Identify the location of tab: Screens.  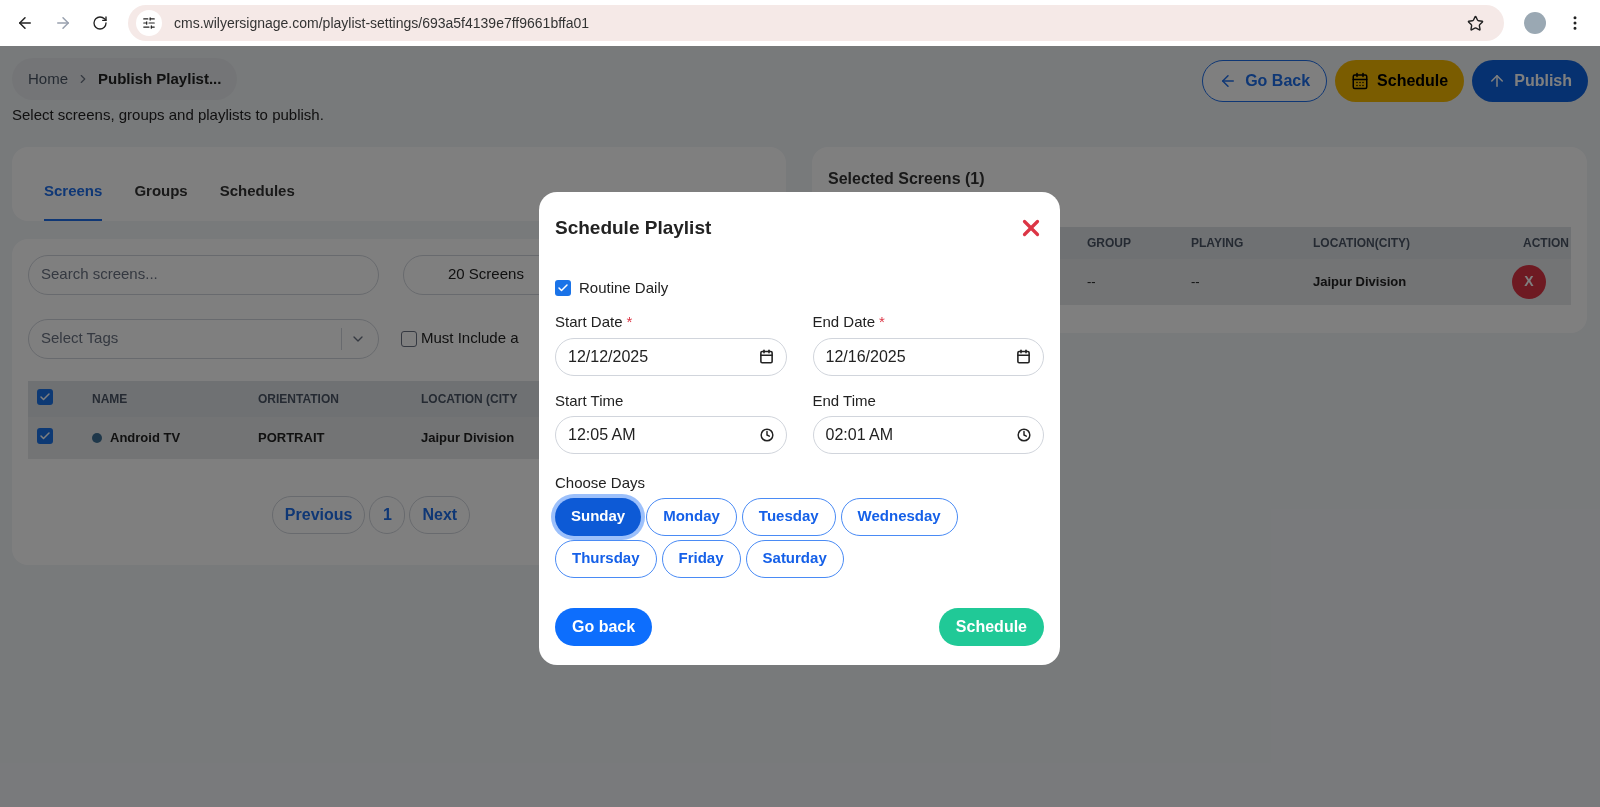
(73, 200).